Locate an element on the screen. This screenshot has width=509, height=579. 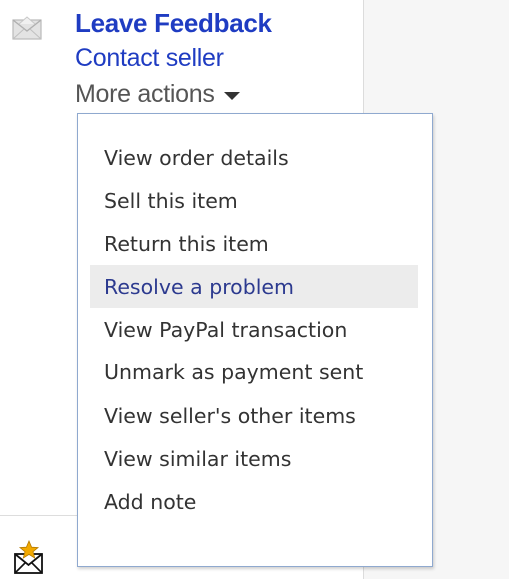
menu-item-view-sellers-other-items: View seller's other items is located at coordinates (254, 415).